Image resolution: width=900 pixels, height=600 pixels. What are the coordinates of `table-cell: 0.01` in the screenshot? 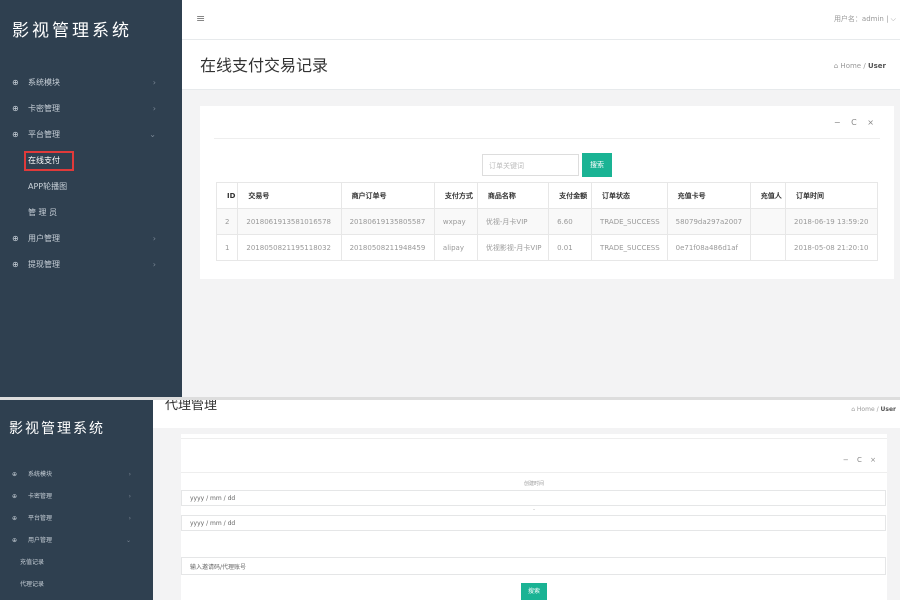 It's located at (570, 247).